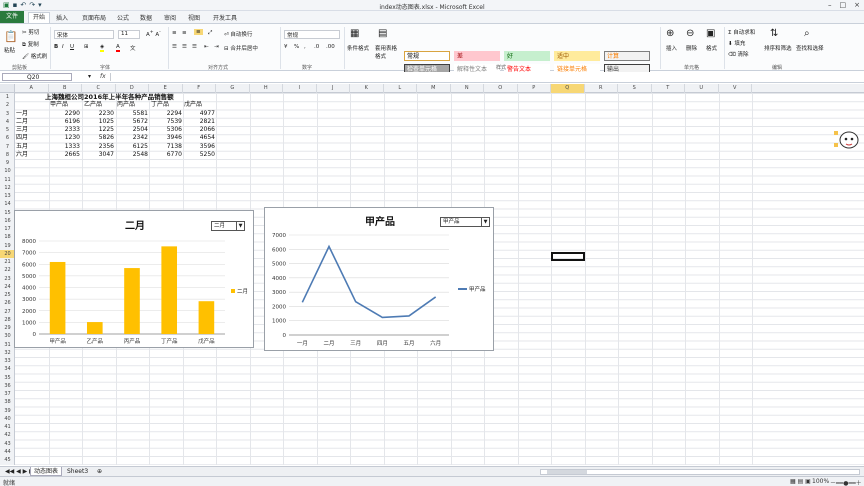 This screenshot has width=864, height=486. Describe the element at coordinates (11, 36) in the screenshot. I see `paste-icon: 📋` at that location.